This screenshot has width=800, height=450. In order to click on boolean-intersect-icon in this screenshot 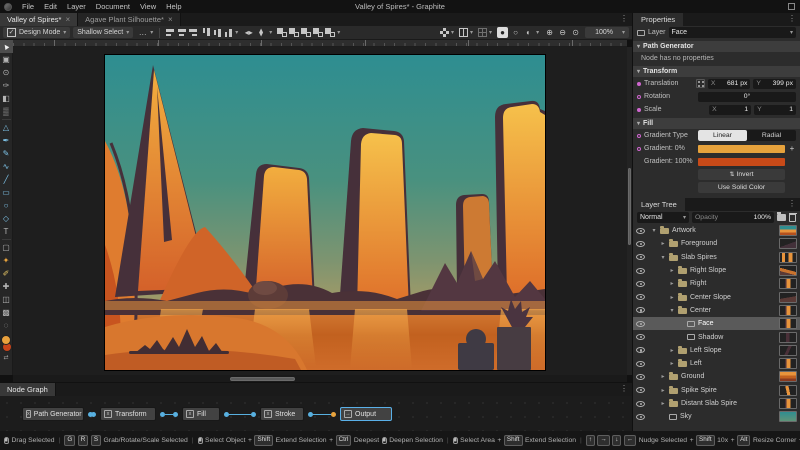, I will do `click(318, 32)`.